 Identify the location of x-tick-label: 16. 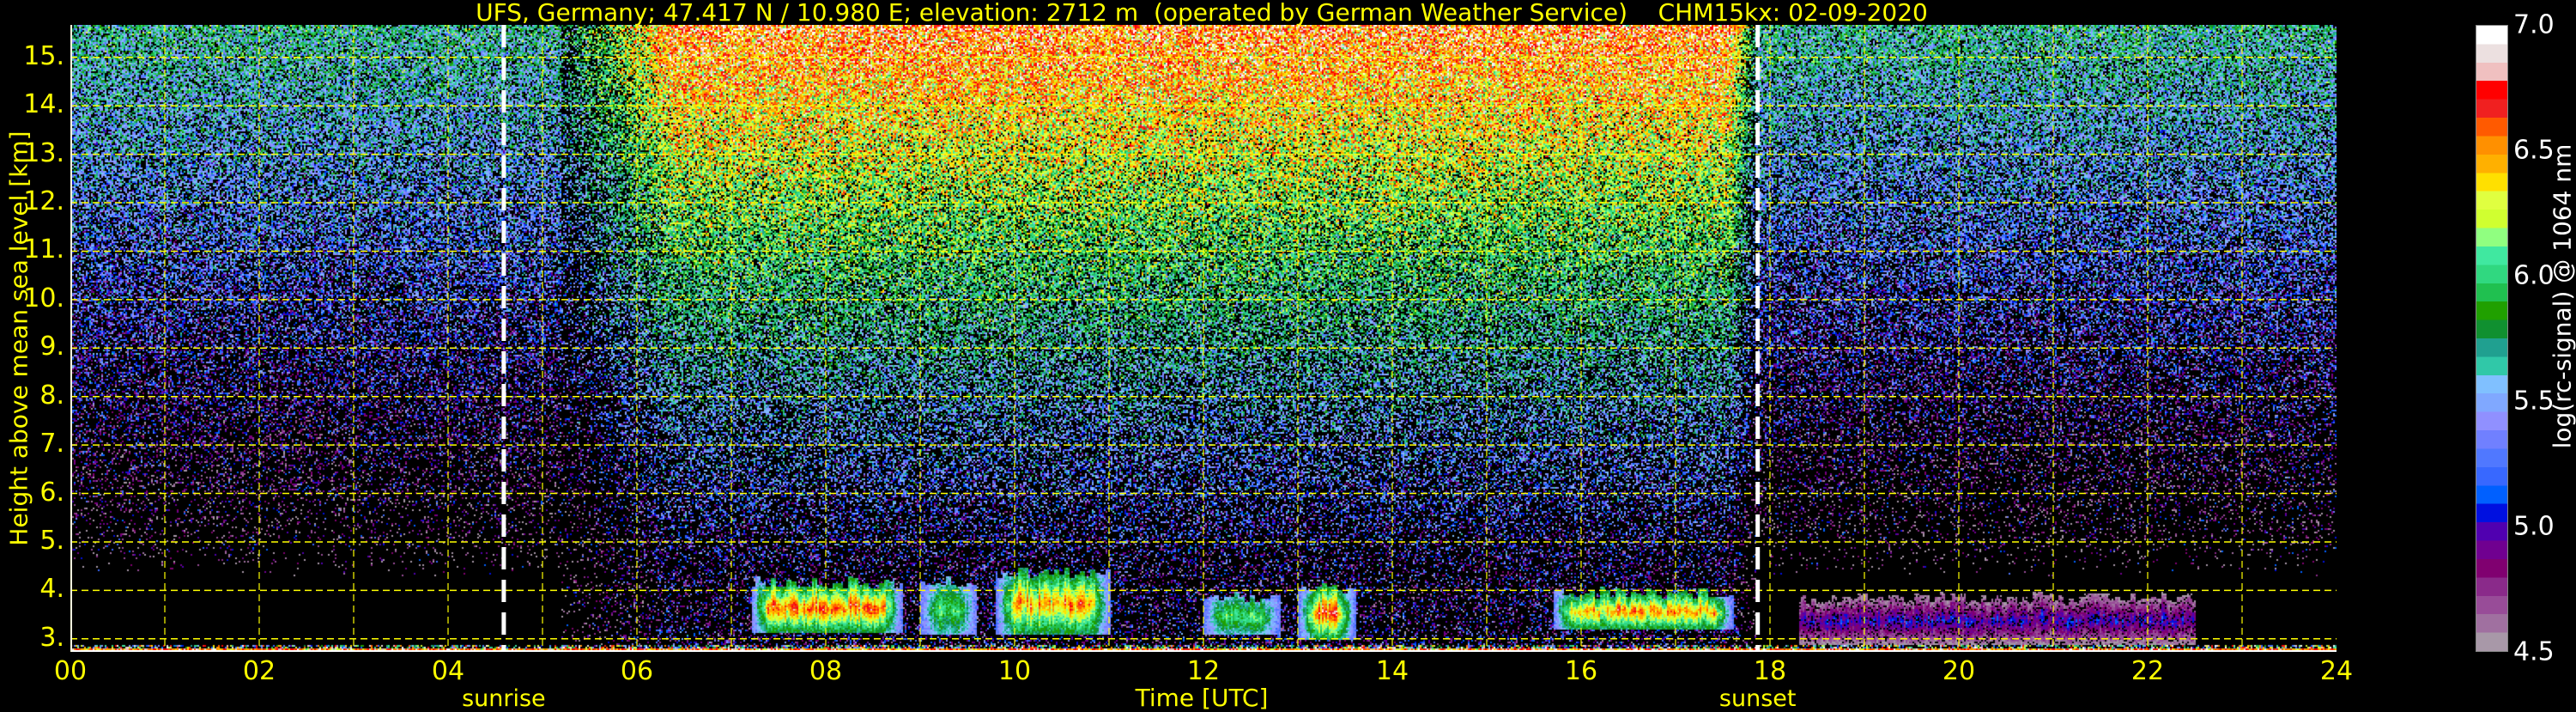
(1581, 671).